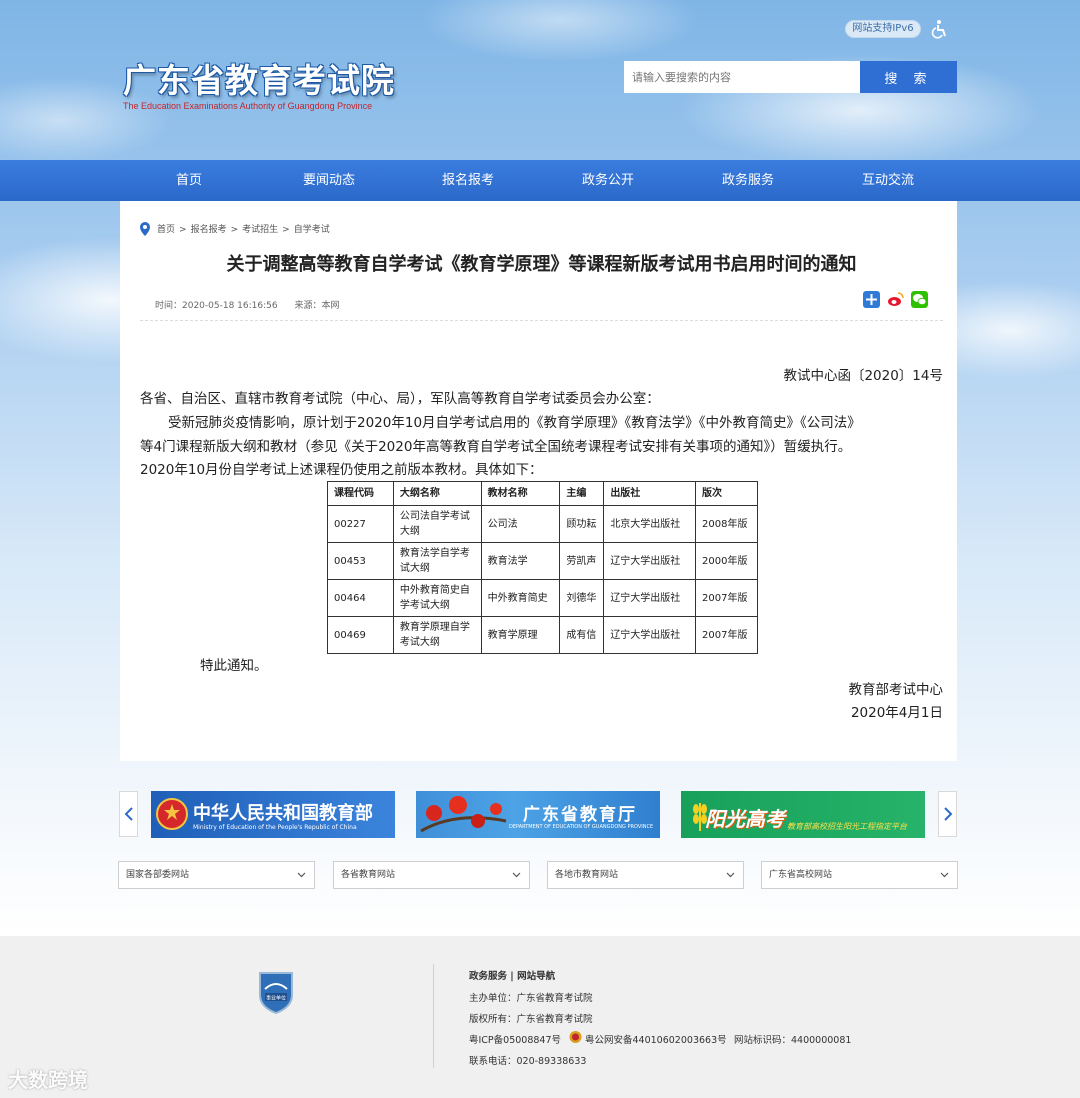  Describe the element at coordinates (145, 229) in the screenshot. I see `location-pin-icon` at that location.